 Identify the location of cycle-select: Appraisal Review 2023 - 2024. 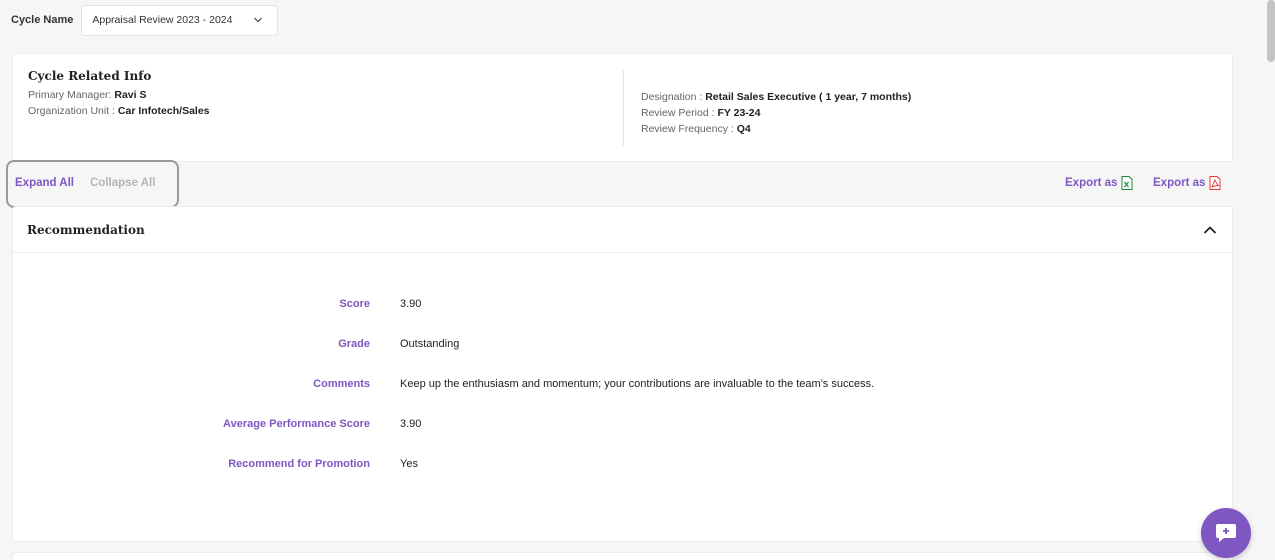
(180, 20).